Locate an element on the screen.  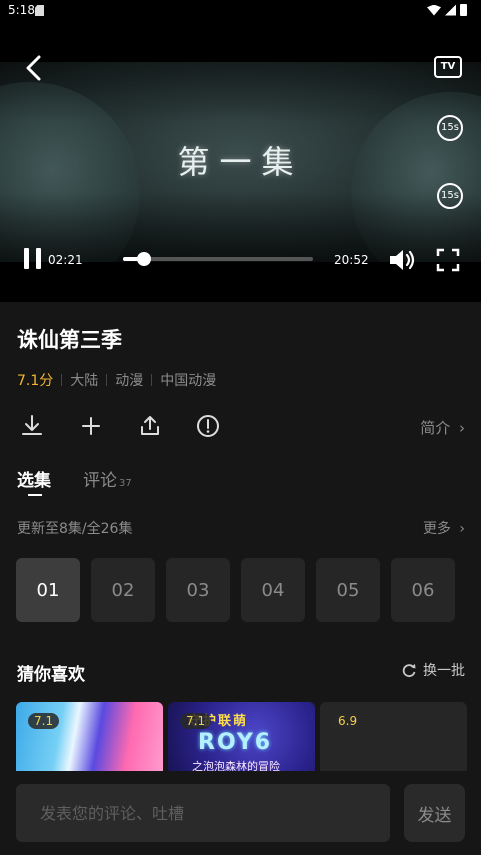
comment-bar: 发送 is located at coordinates (240, 813).